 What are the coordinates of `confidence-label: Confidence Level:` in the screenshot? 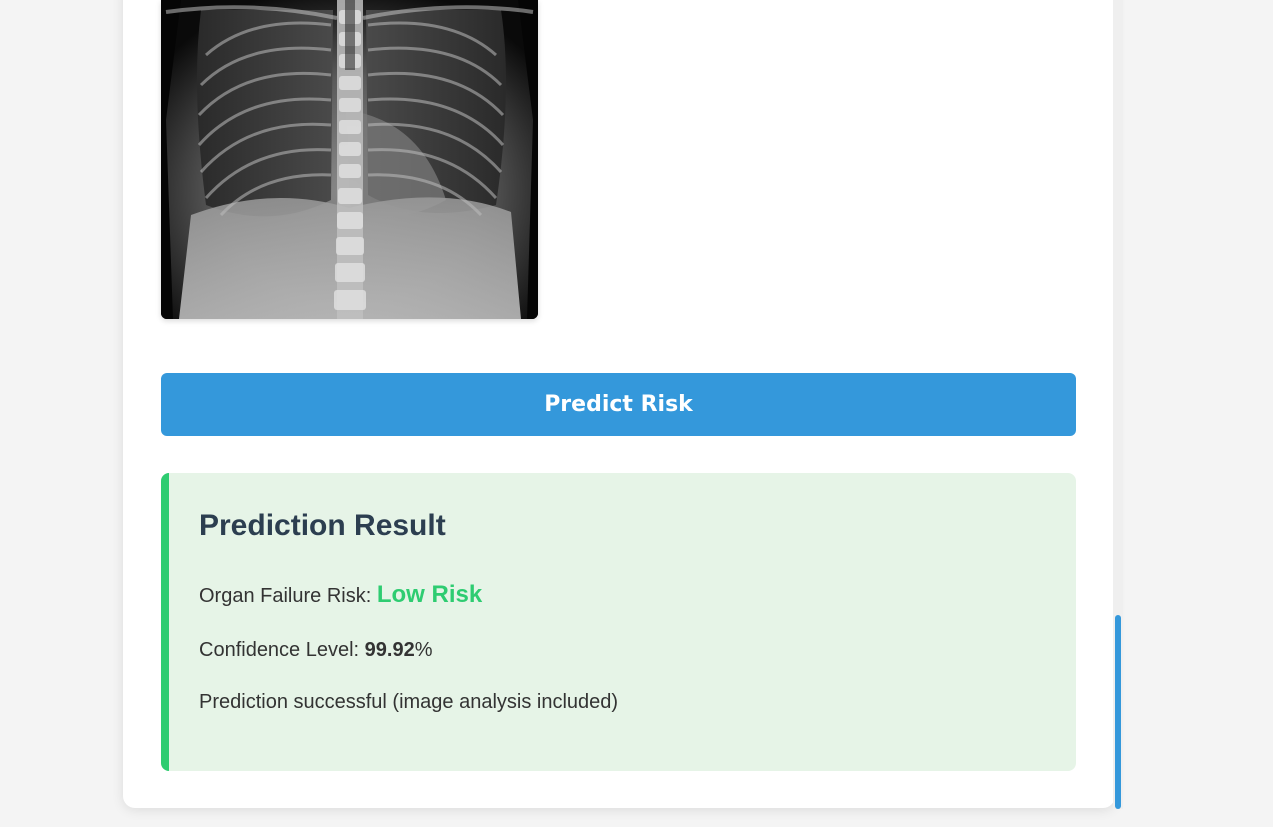 It's located at (279, 650).